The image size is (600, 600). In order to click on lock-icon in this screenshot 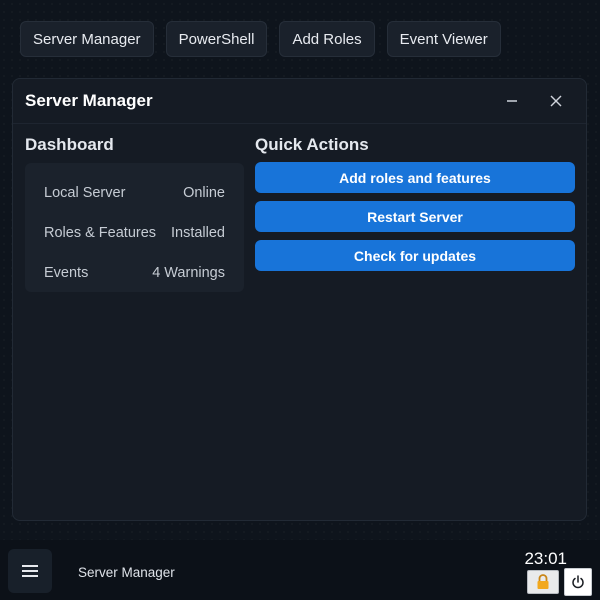, I will do `click(543, 581)`.